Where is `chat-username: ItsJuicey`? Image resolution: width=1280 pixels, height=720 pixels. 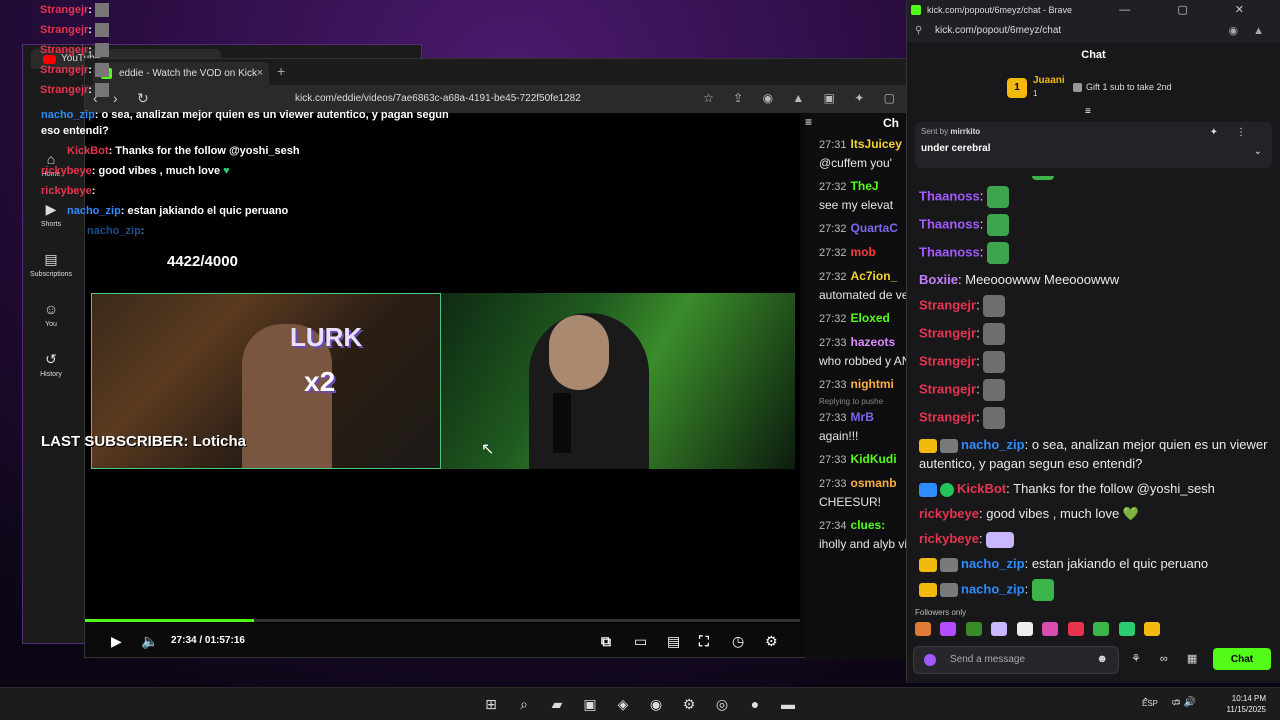
chat-username: ItsJuicey is located at coordinates (876, 144).